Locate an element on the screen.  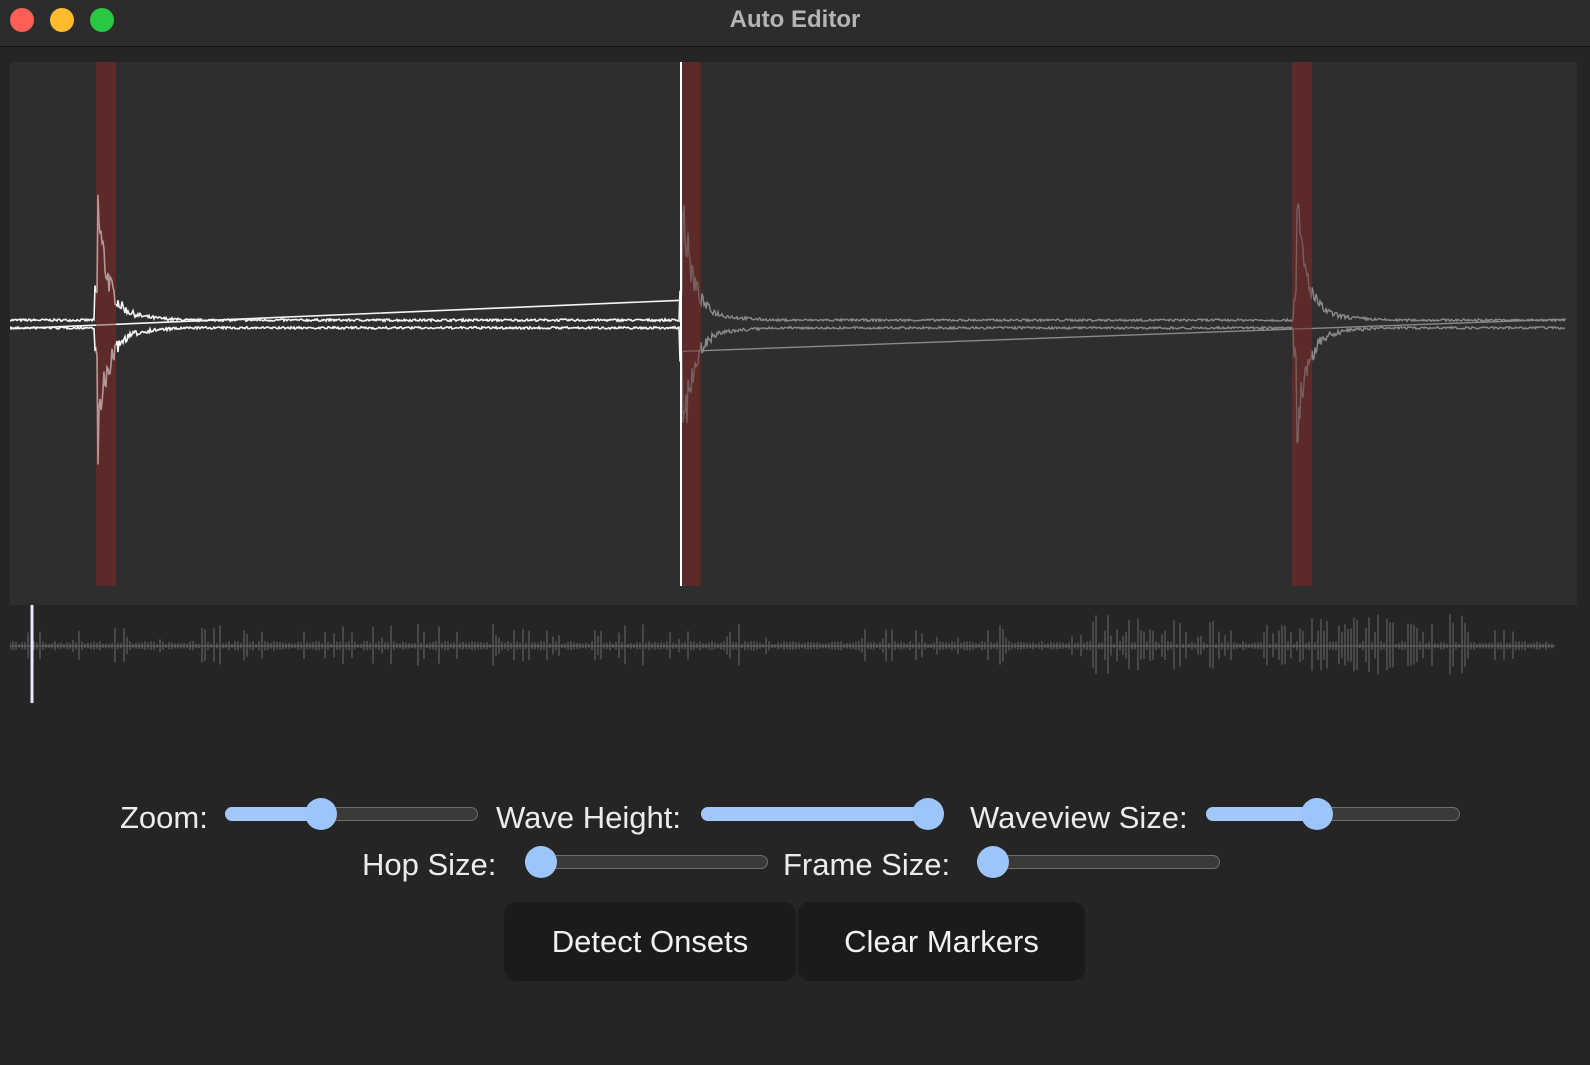
wave-height-slider-fill is located at coordinates (814, 814).